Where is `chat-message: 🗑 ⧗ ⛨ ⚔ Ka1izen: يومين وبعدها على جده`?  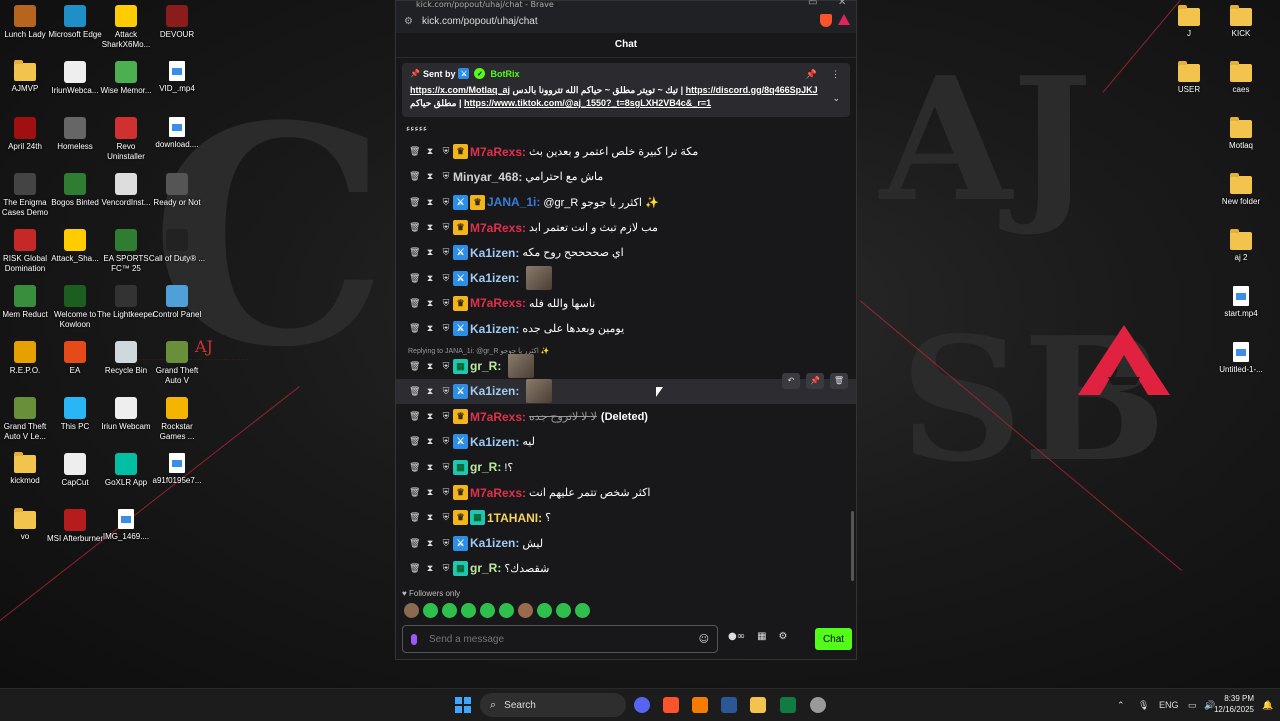 chat-message: 🗑 ⧗ ⛨ ⚔ Ka1izen: يومين وبعدها على جده is located at coordinates (626, 328).